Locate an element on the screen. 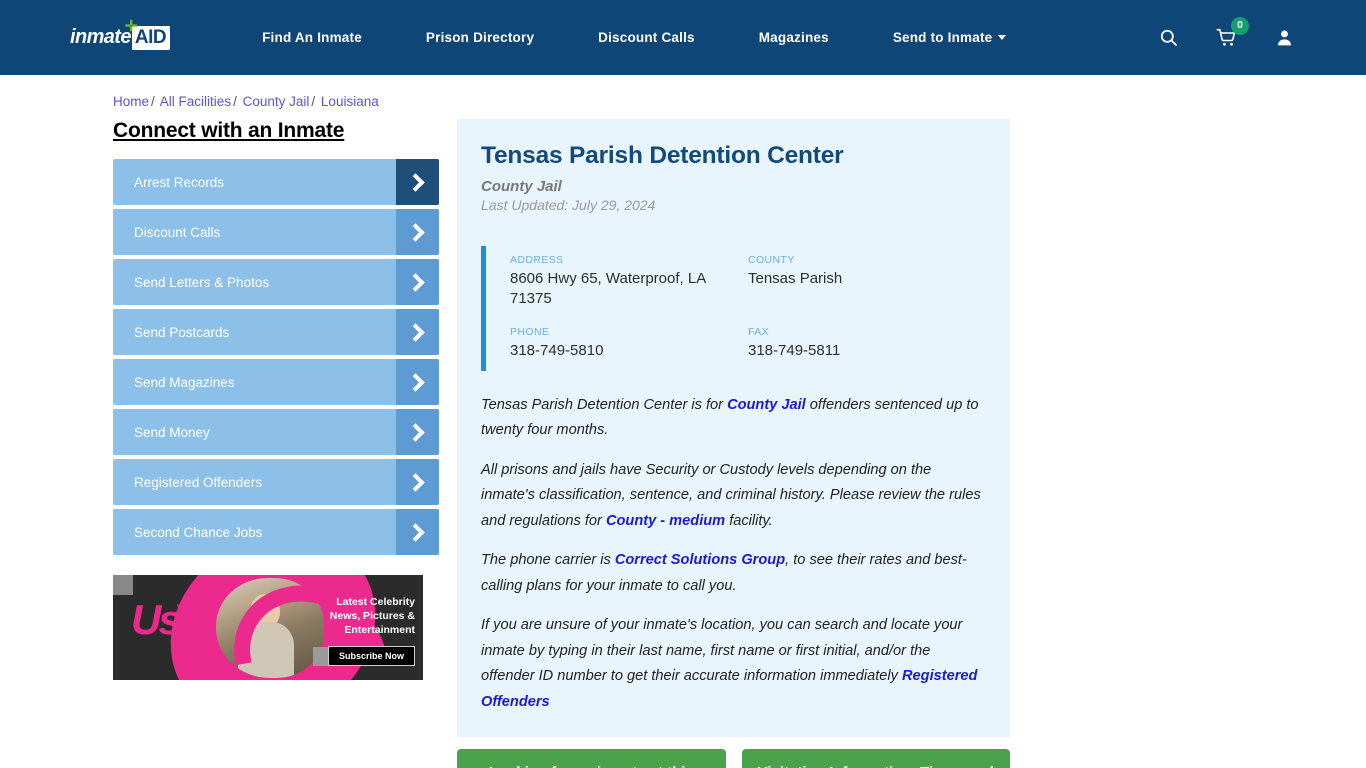 Image resolution: width=1366 pixels, height=768 pixels. sidebar-item-label: Send Letters & Photos is located at coordinates (202, 282).